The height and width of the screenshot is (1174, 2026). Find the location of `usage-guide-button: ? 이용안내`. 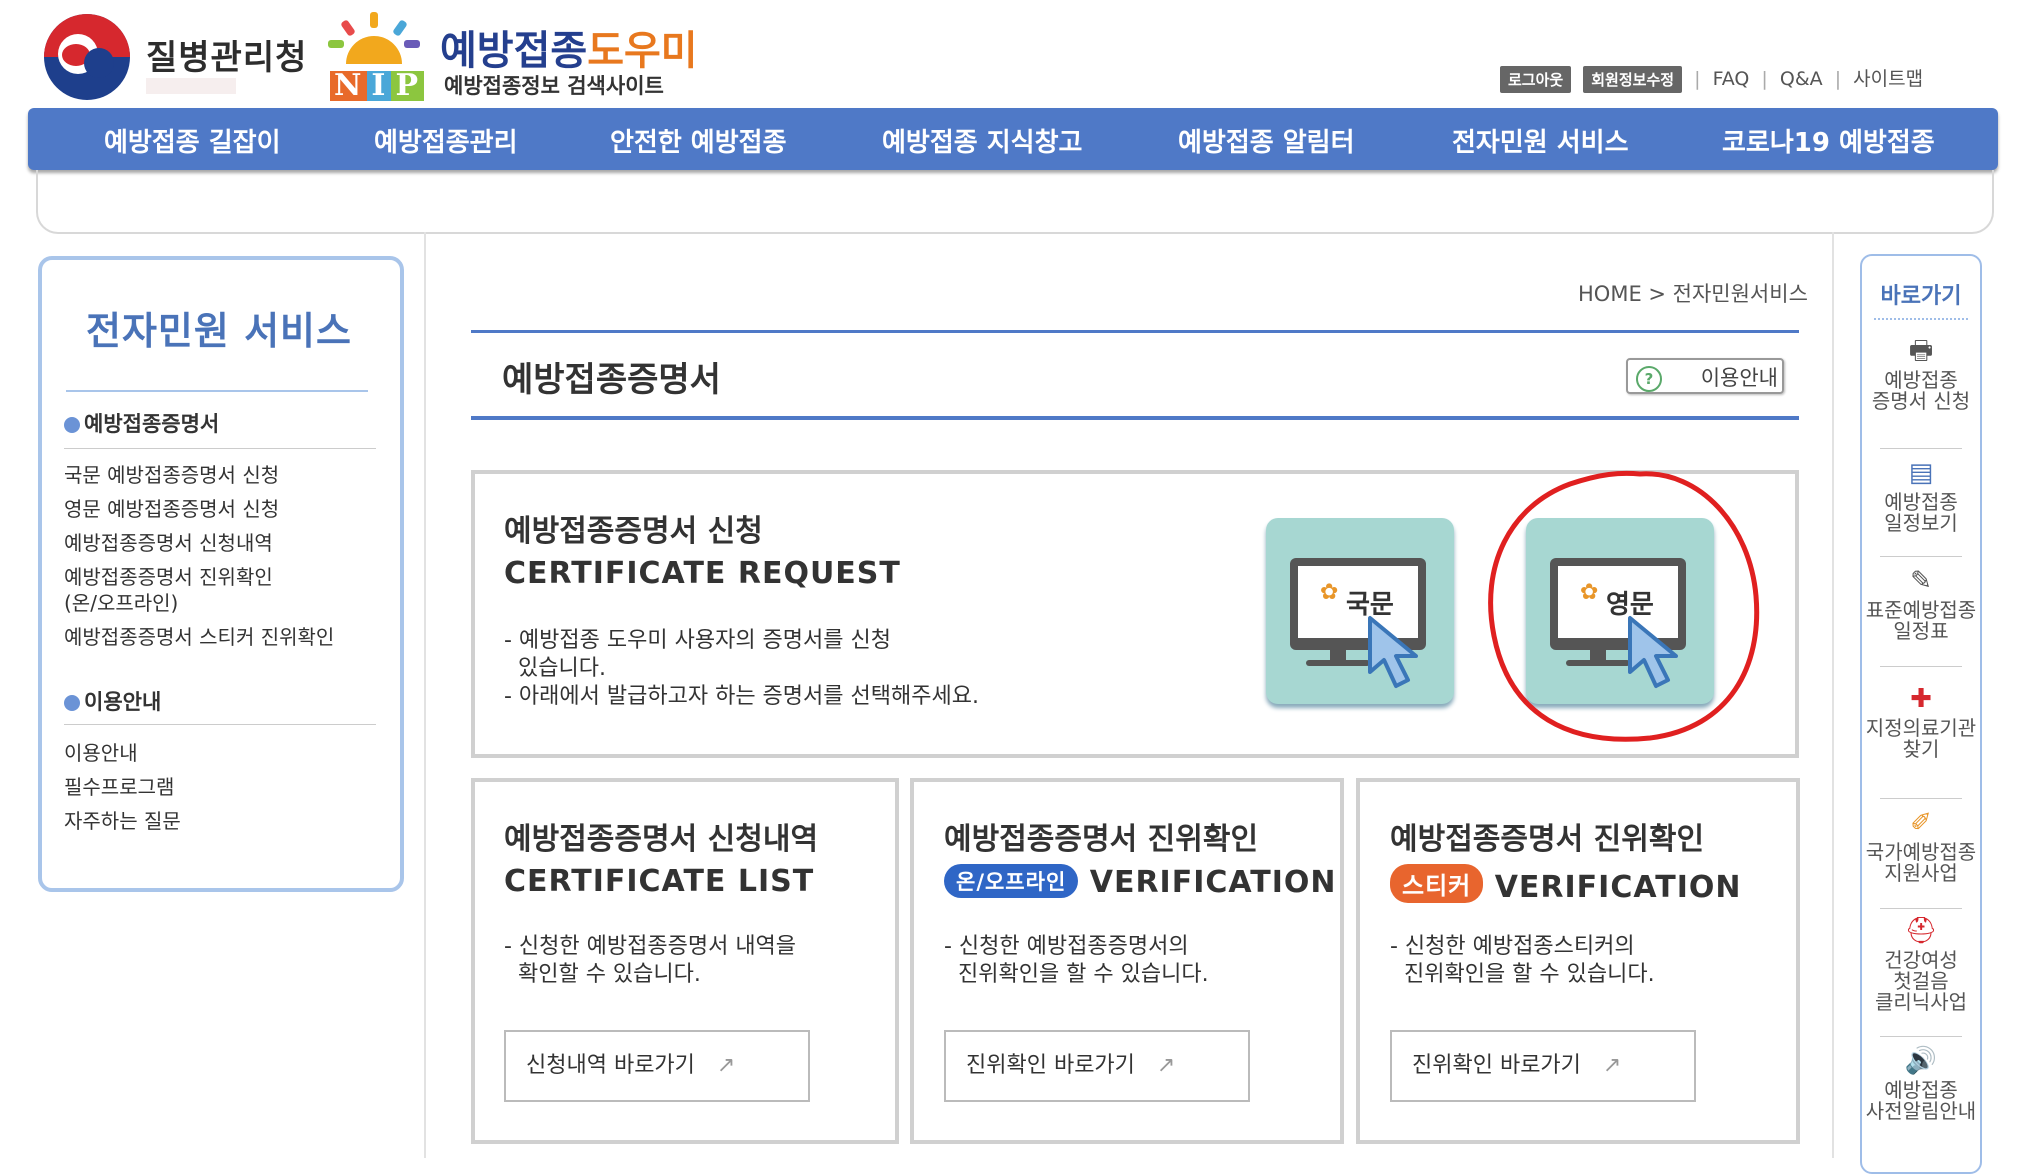

usage-guide-button: ? 이용안내 is located at coordinates (1705, 376).